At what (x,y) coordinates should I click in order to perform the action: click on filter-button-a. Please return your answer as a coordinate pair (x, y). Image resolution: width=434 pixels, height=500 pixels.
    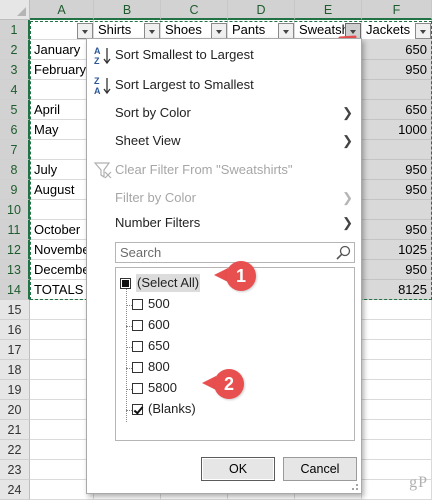
    Looking at the image, I should click on (85, 31).